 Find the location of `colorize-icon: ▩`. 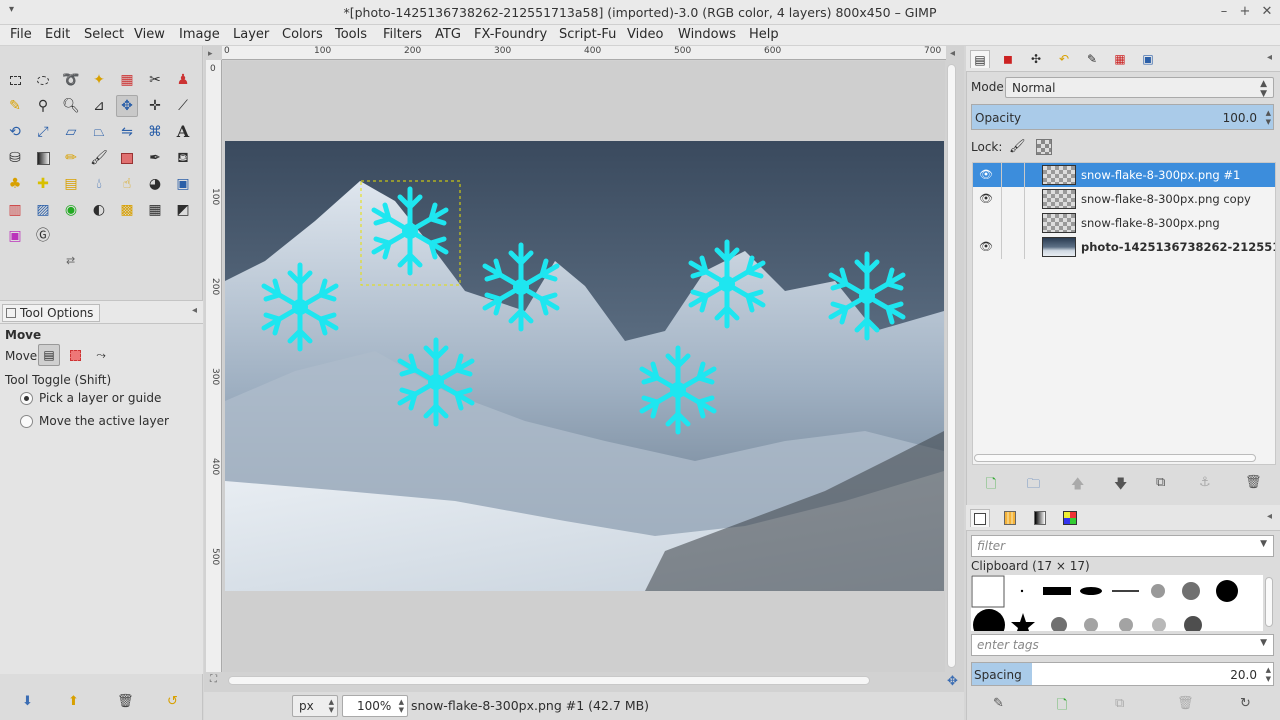

colorize-icon: ▩ is located at coordinates (127, 210).